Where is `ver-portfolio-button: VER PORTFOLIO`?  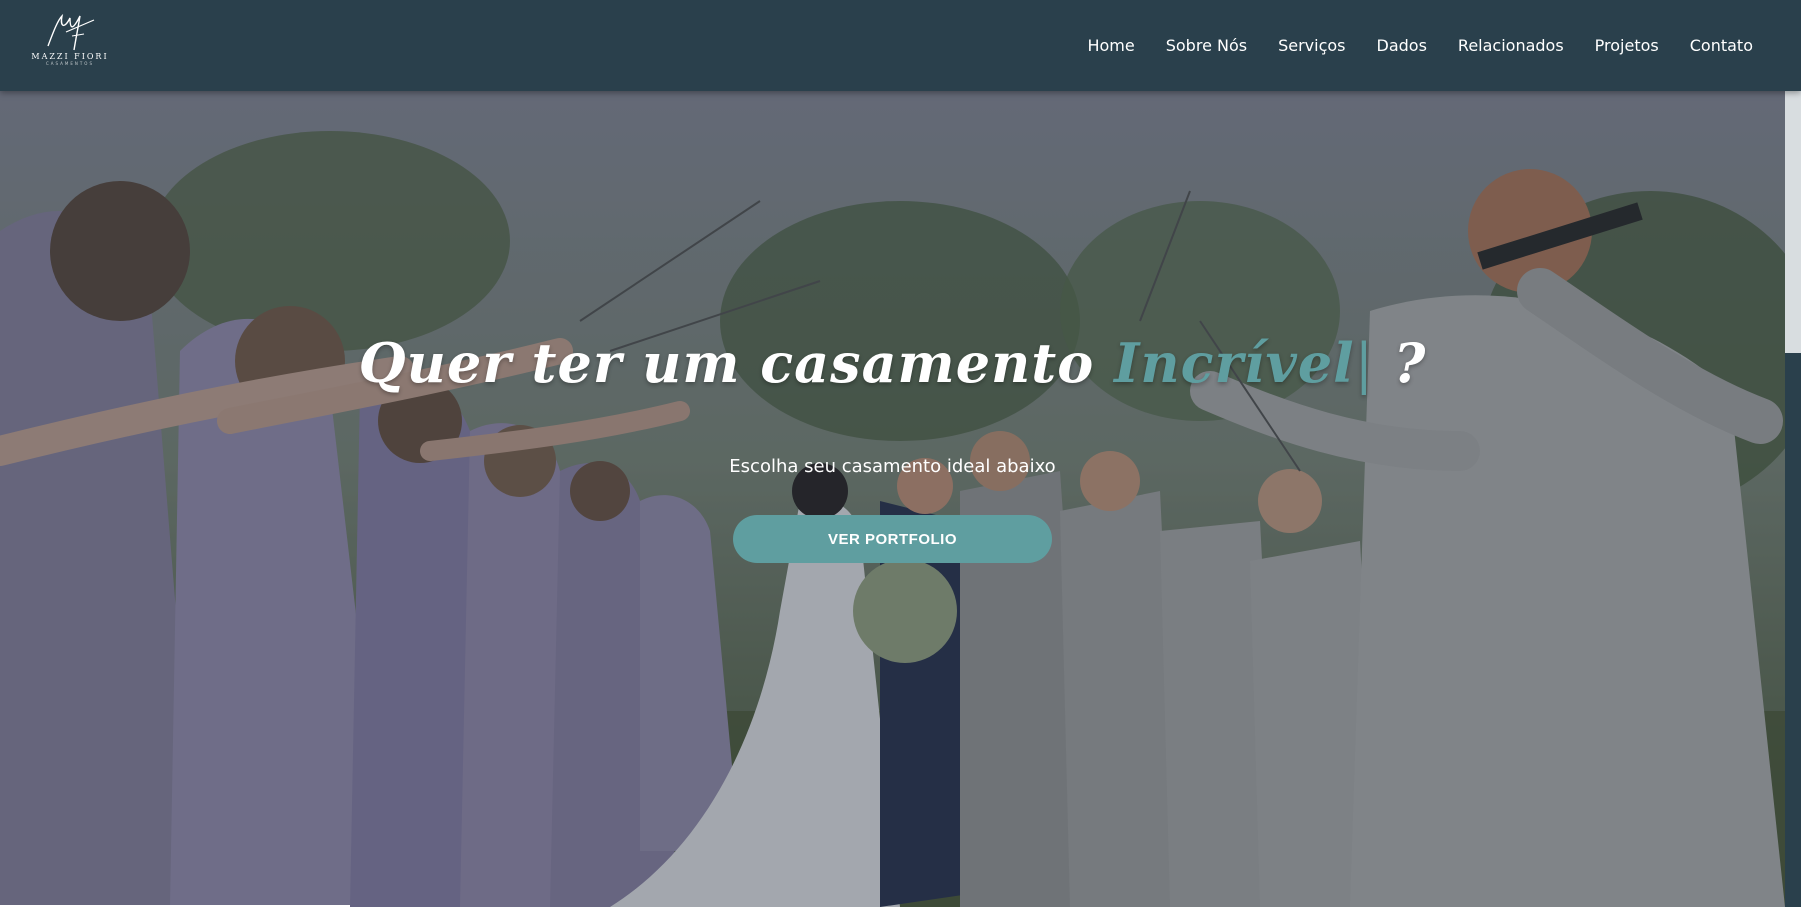
ver-portfolio-button: VER PORTFOLIO is located at coordinates (892, 539).